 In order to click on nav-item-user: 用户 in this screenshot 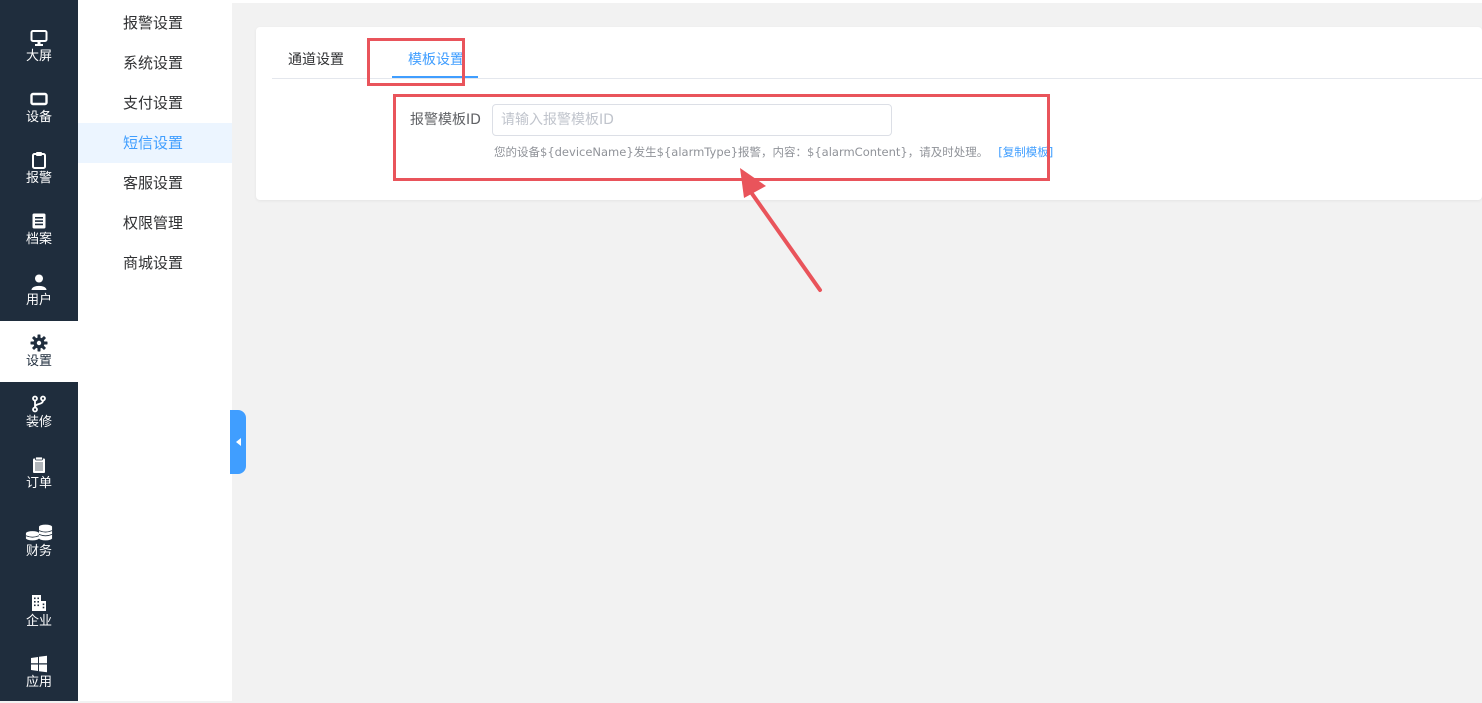, I will do `click(39, 290)`.